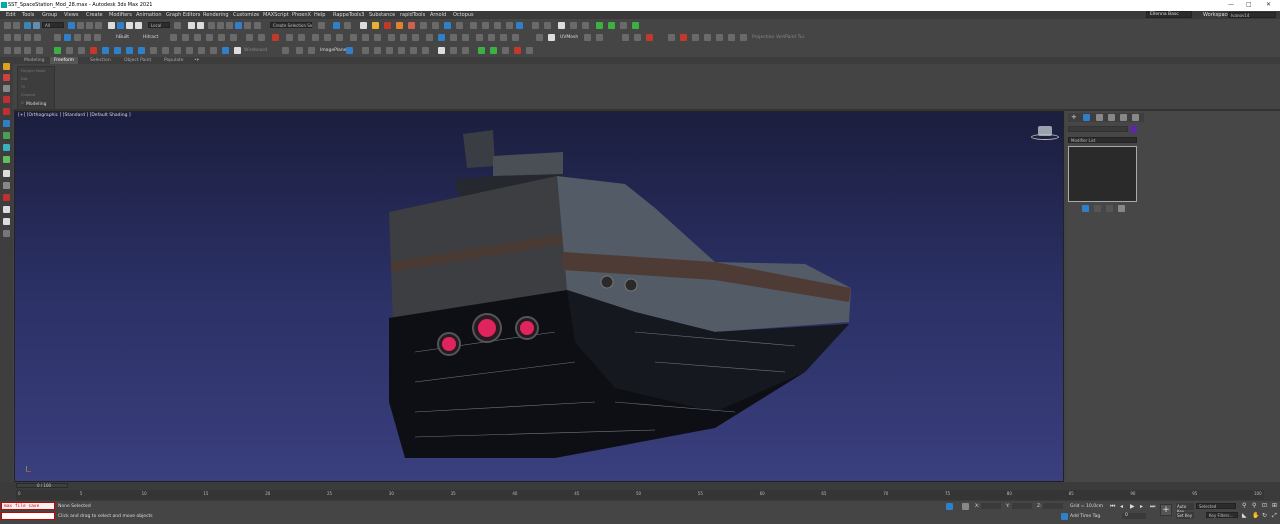 This screenshot has height=524, width=1280. Describe the element at coordinates (1112, 507) in the screenshot. I see `go-to-start-icon: ⏮` at that location.